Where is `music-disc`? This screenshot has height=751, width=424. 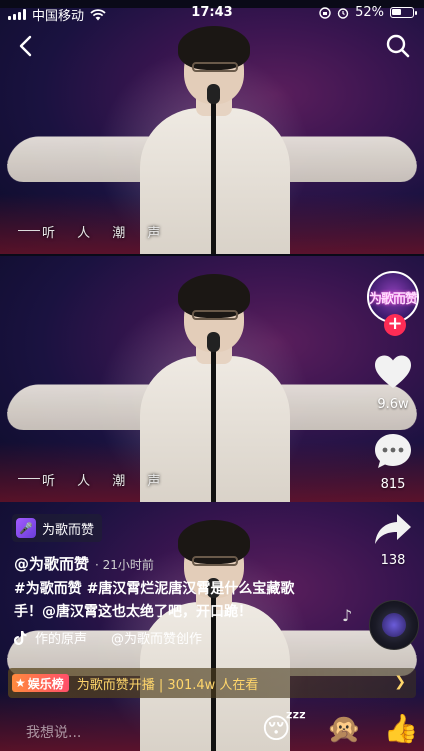
music-disc is located at coordinates (394, 625).